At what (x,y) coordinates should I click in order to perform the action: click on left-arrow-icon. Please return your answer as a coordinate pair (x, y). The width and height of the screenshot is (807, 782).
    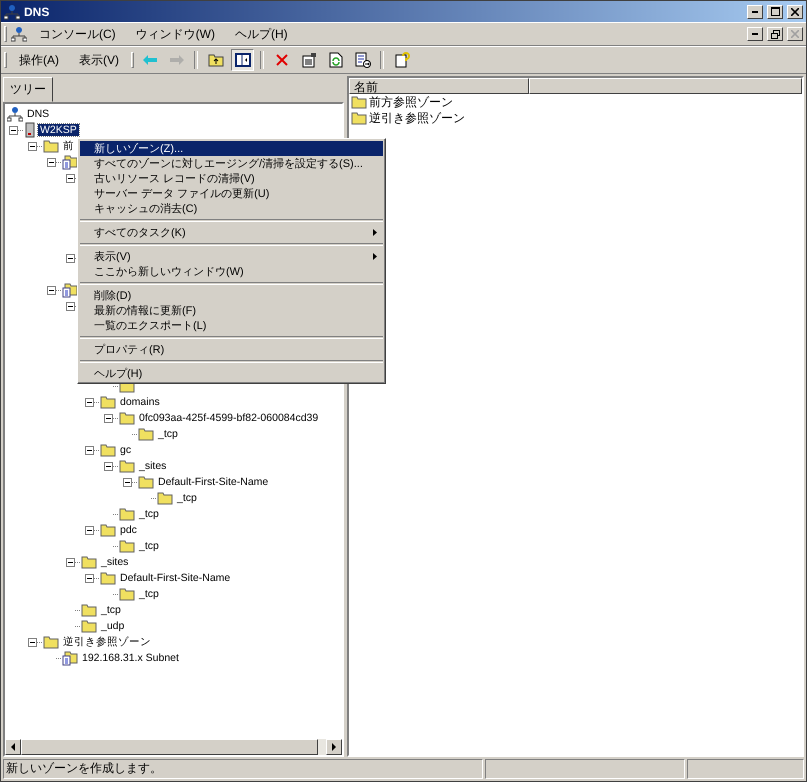
    Looking at the image, I should click on (13, 747).